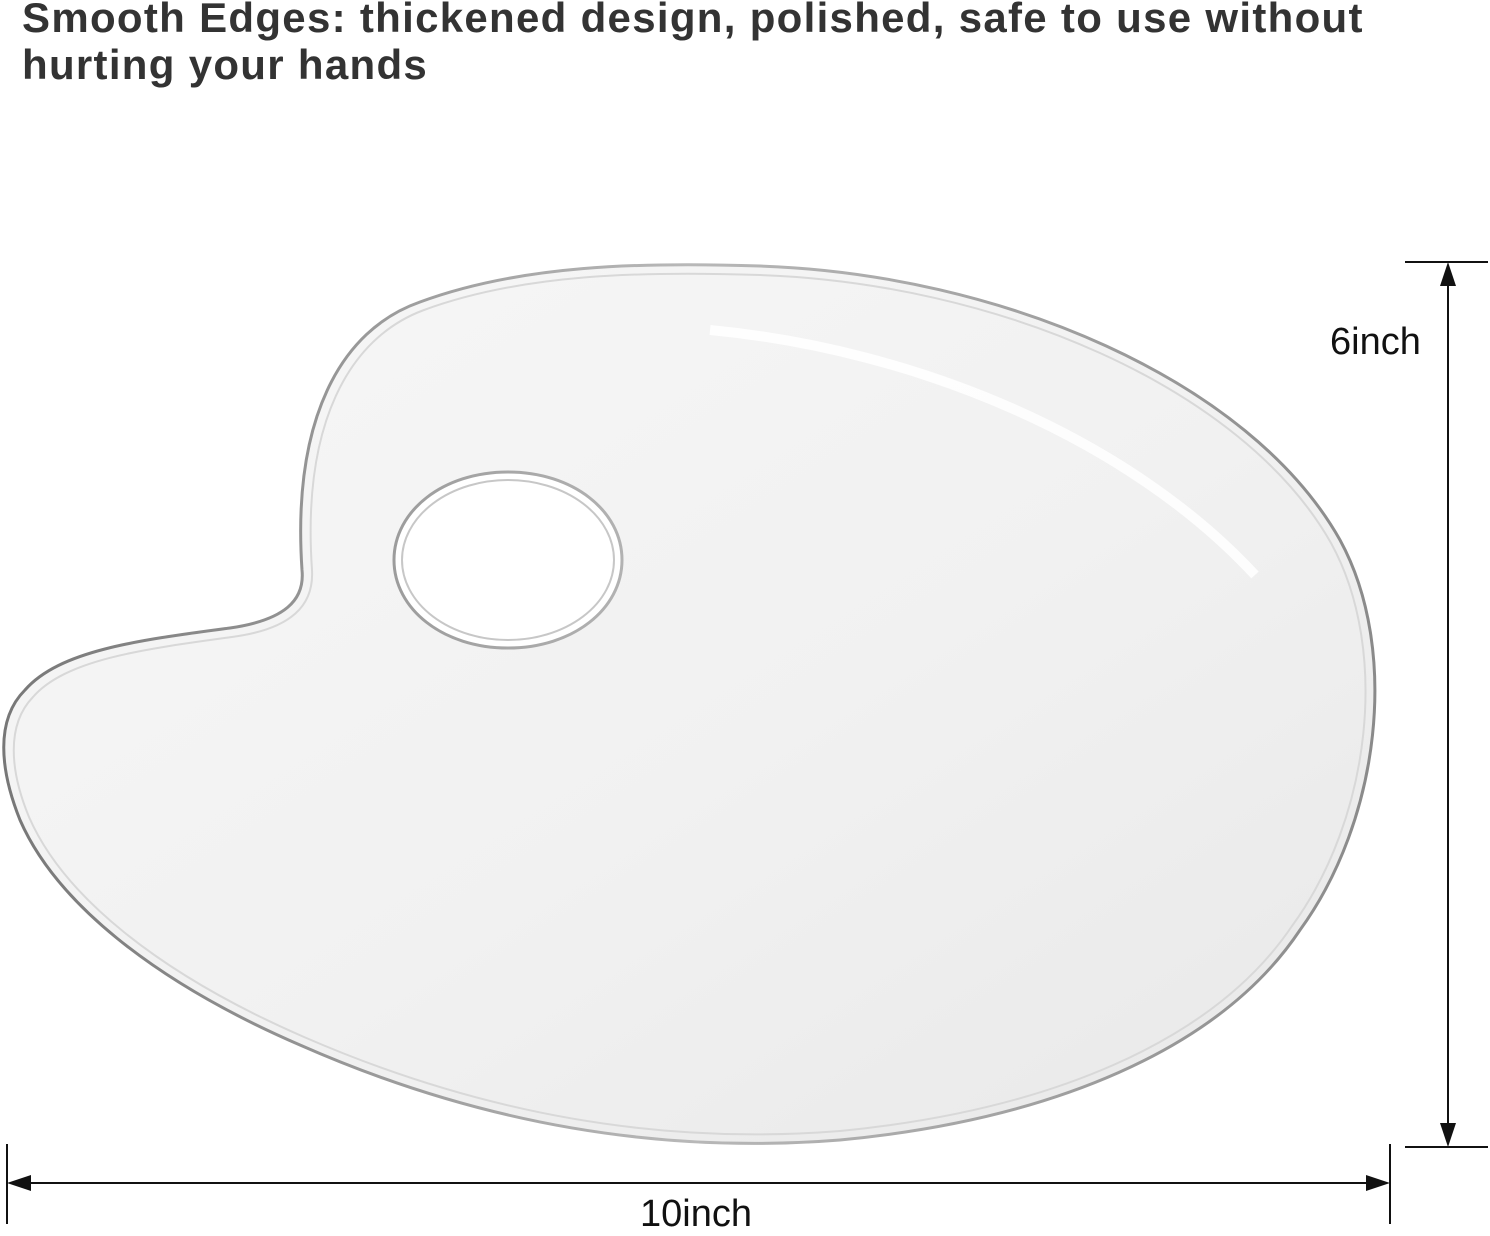  What do you see at coordinates (1446, 704) in the screenshot?
I see `height-dimension-line` at bounding box center [1446, 704].